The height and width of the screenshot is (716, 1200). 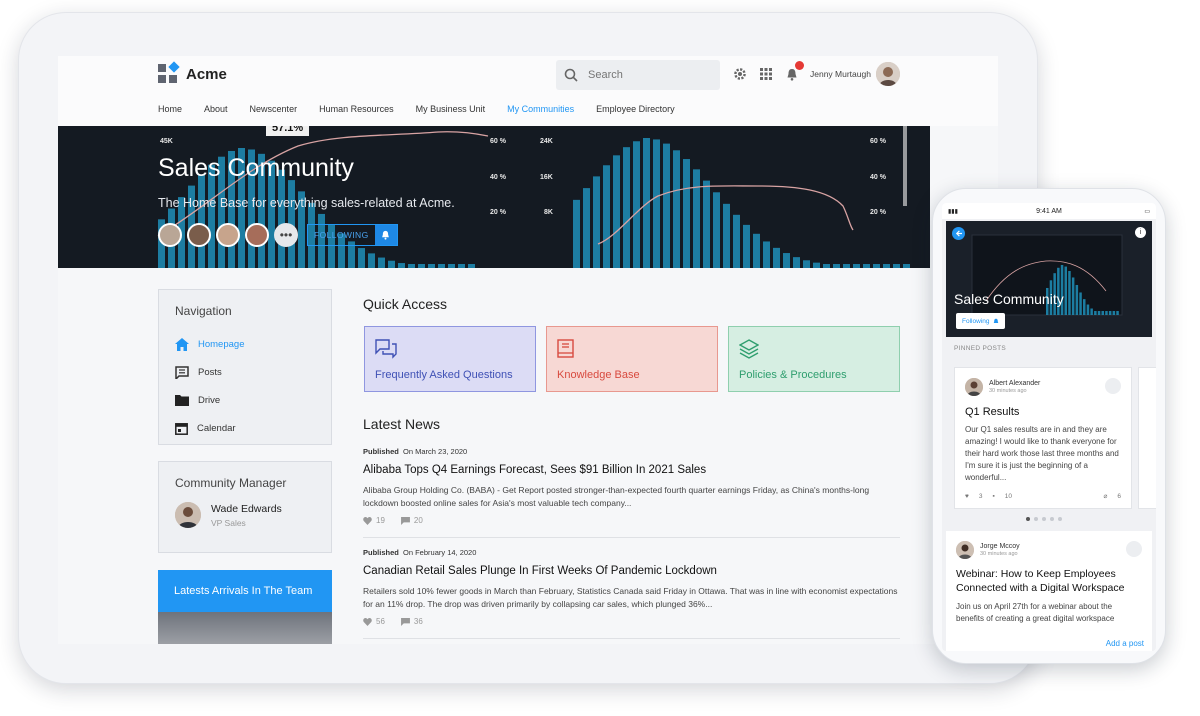 I want to click on sidebar-item-calendar: Calendar, so click(x=245, y=428).